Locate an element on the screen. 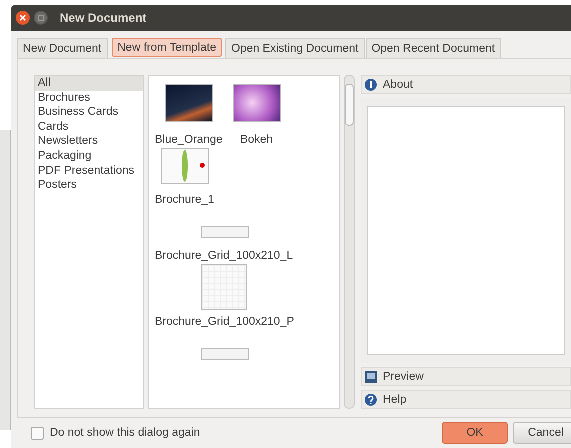  close-icon is located at coordinates (23, 18).